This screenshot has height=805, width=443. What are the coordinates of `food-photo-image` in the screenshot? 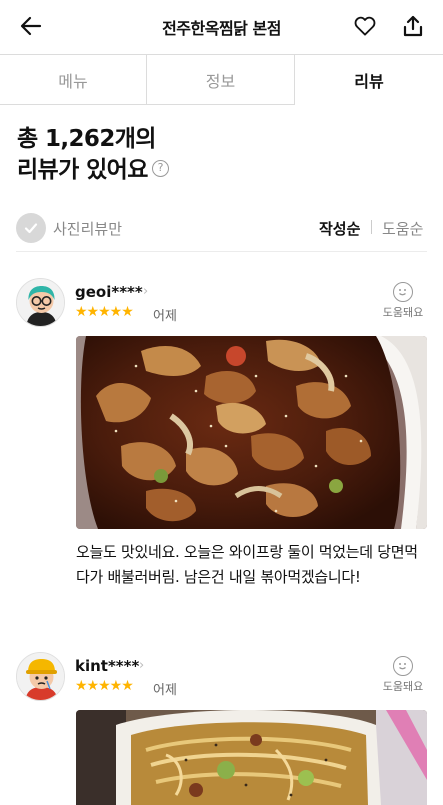 It's located at (251, 757).